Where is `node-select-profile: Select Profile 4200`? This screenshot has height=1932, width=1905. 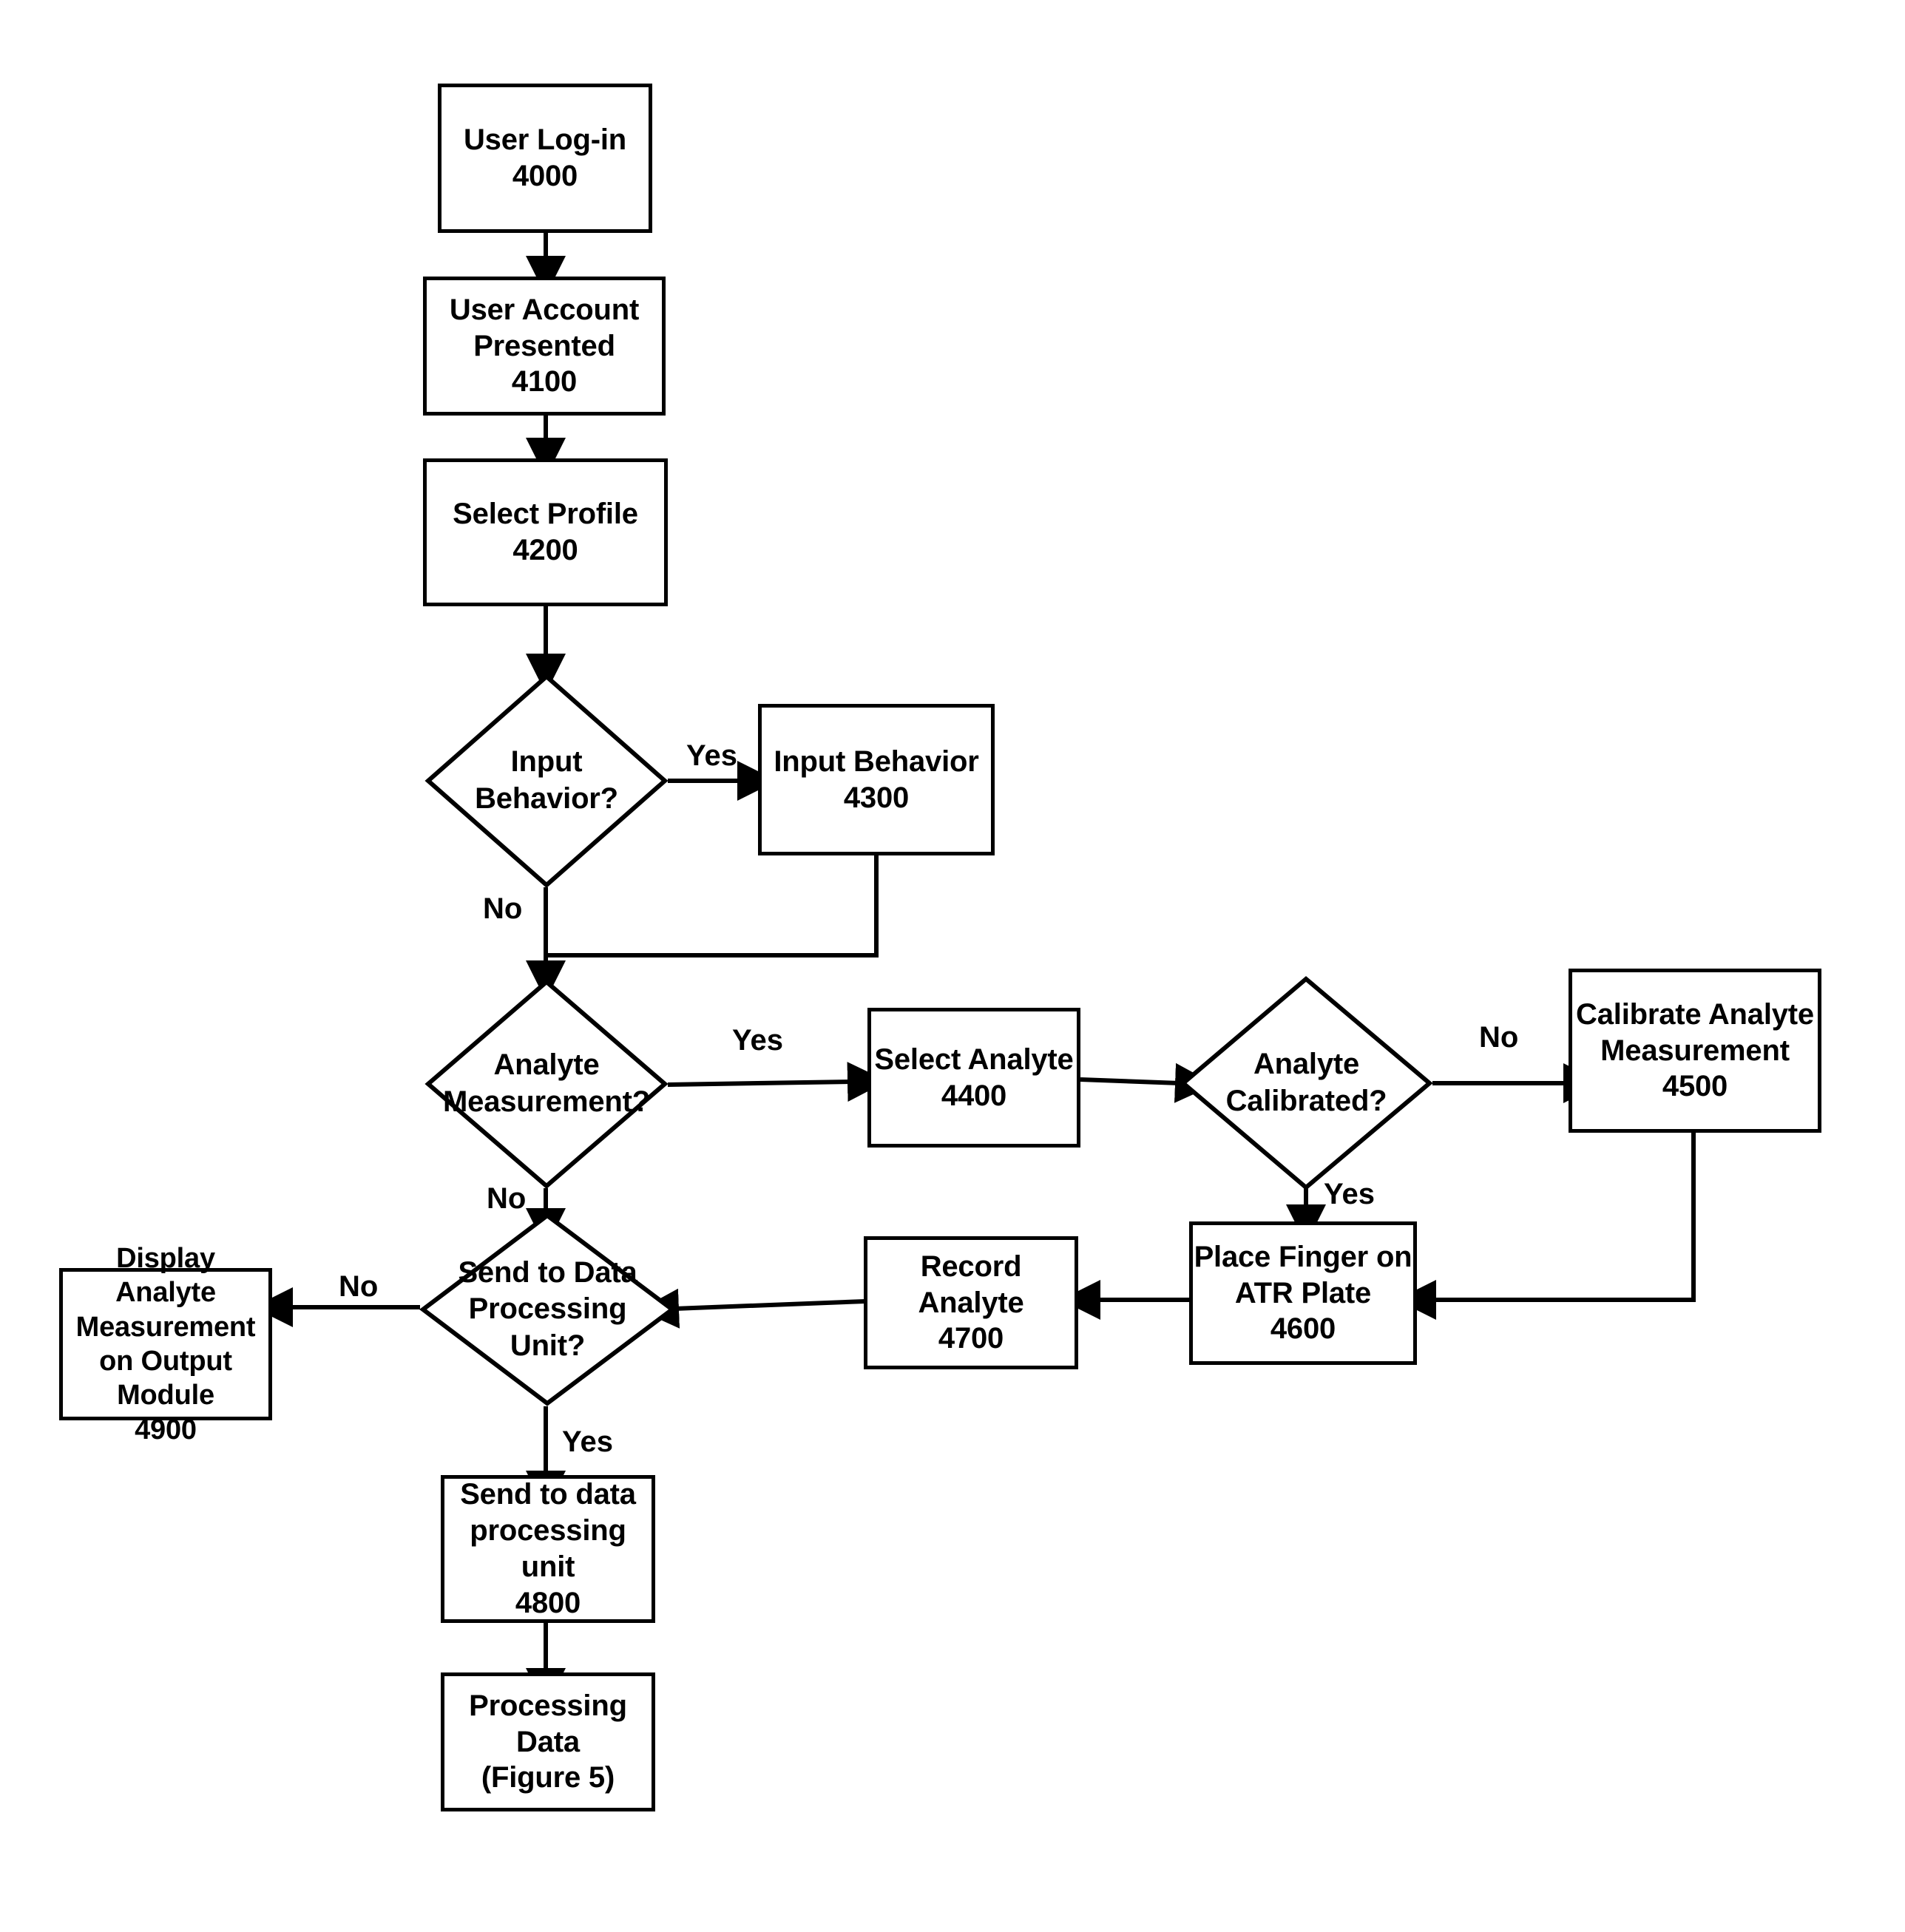
node-select-profile: Select Profile 4200 is located at coordinates (545, 532).